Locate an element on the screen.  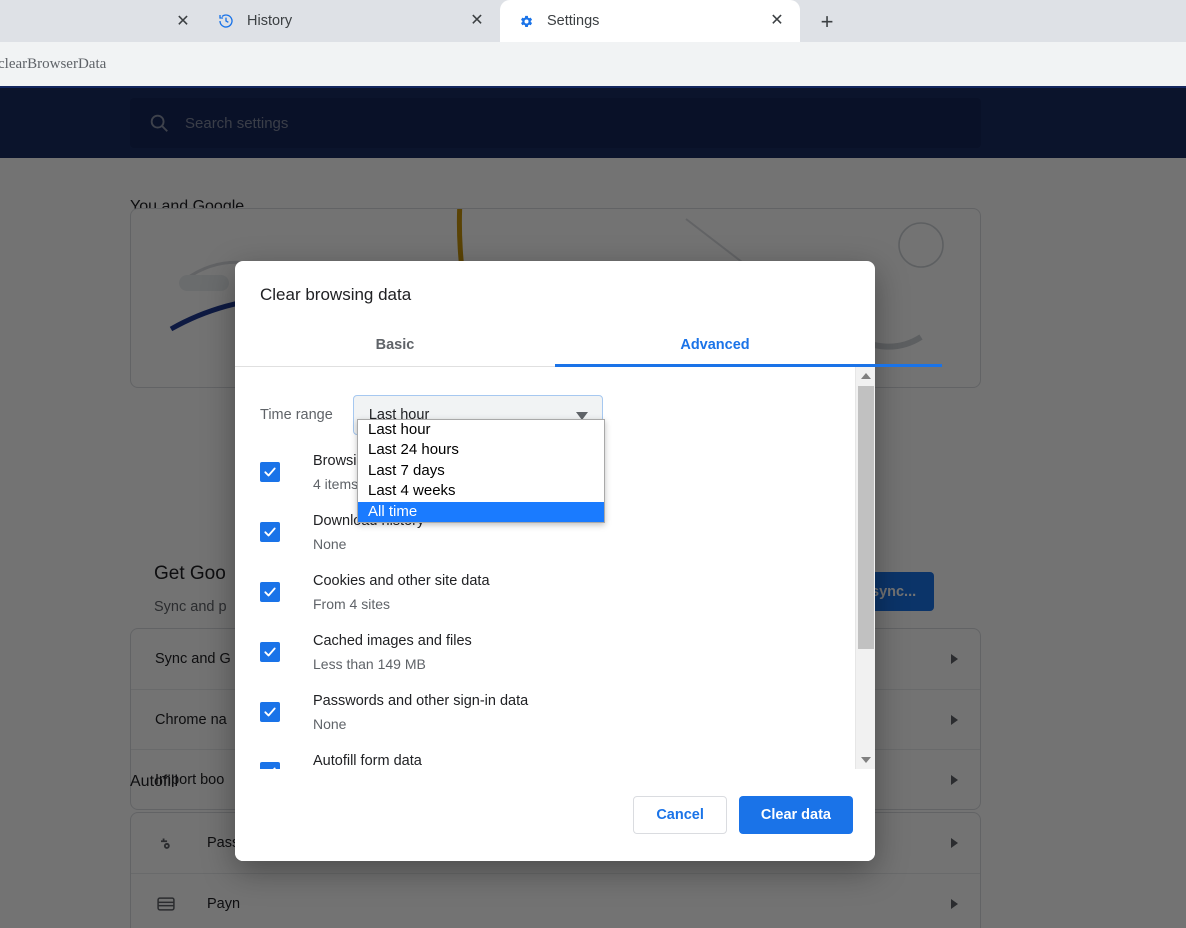
dropdown-option-last-24-hours: Last 24 hours is located at coordinates (481, 450).